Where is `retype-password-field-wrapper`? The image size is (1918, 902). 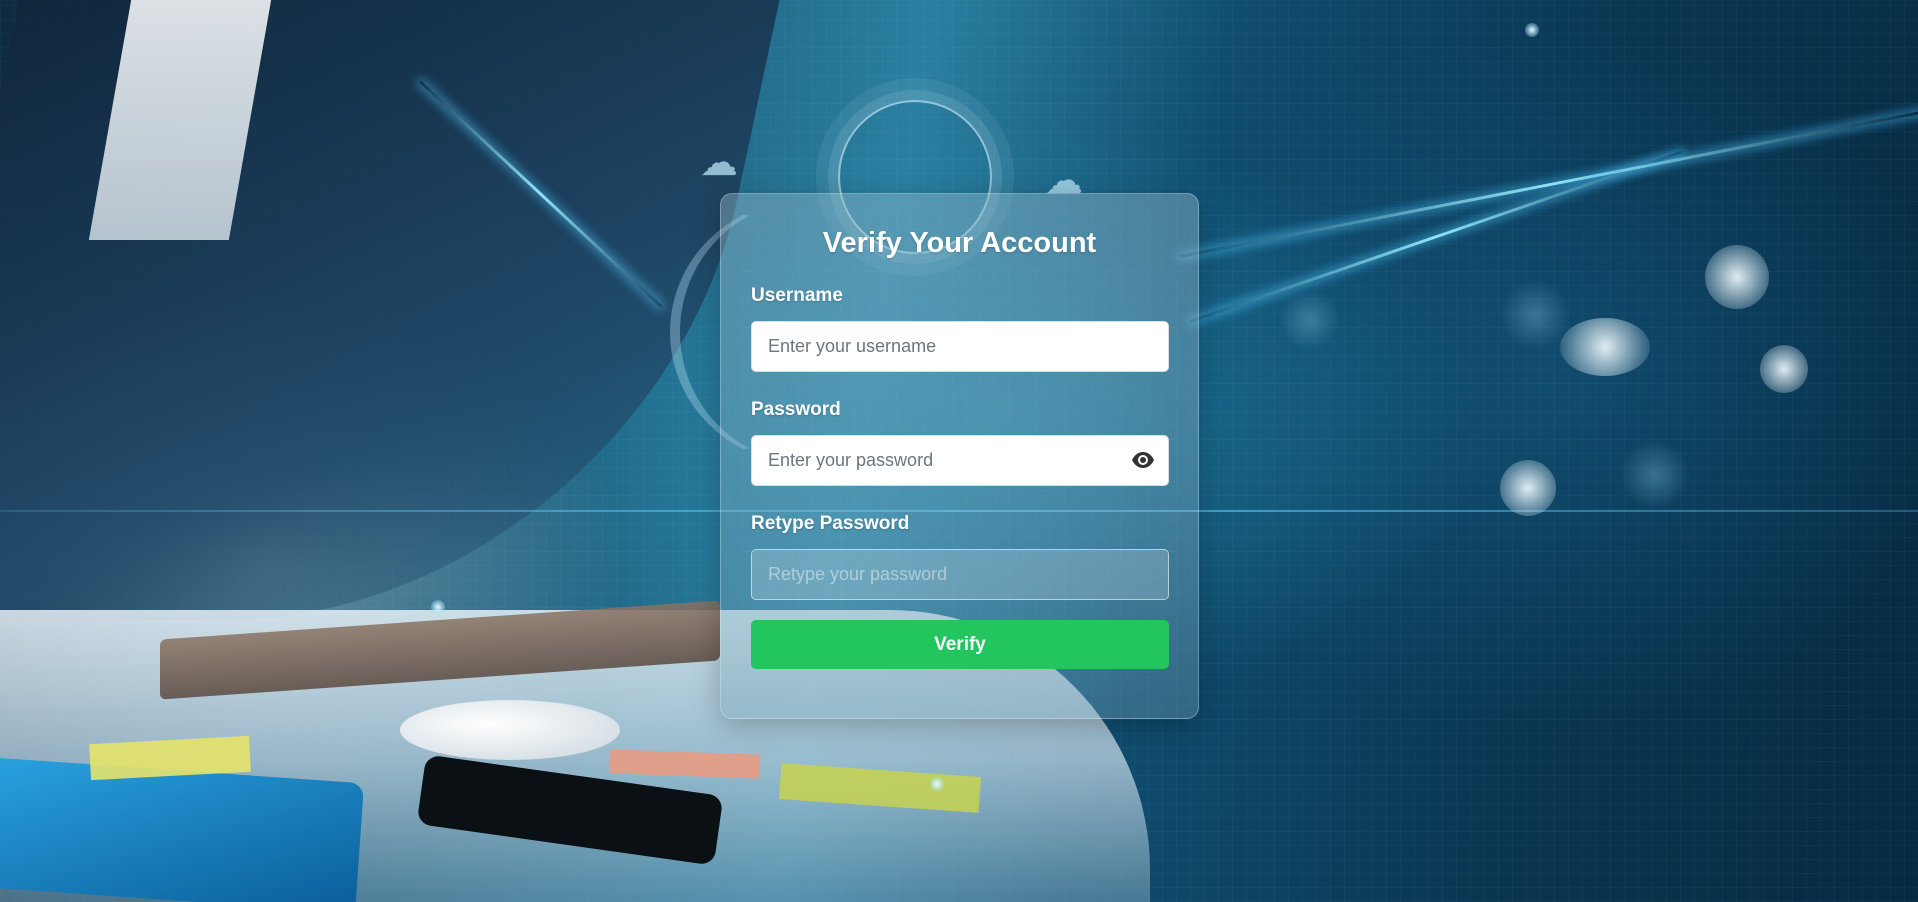 retype-password-field-wrapper is located at coordinates (960, 574).